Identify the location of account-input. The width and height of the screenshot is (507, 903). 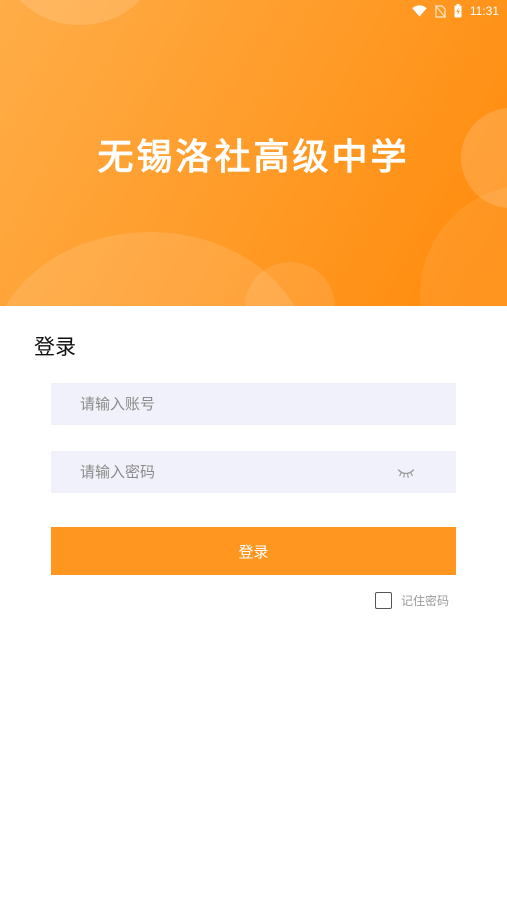
(253, 404).